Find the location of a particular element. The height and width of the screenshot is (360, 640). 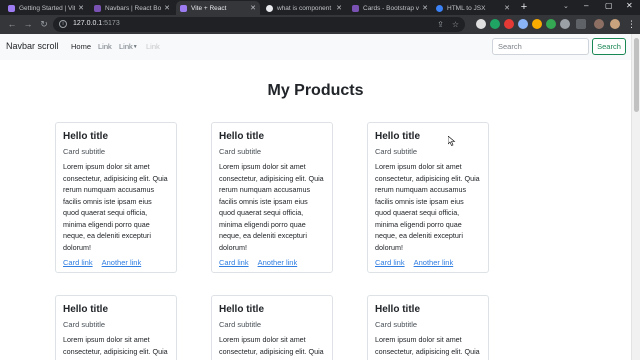

share-icon: ⇪ is located at coordinates (440, 24).